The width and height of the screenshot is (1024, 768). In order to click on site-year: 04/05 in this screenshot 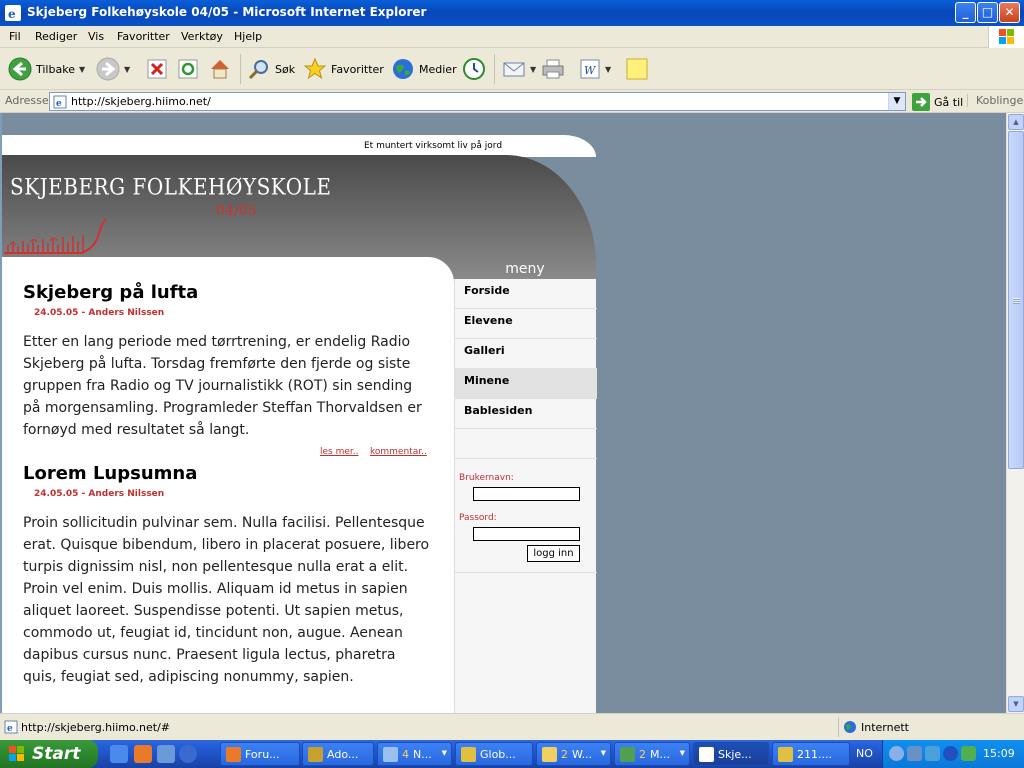, I will do `click(236, 211)`.